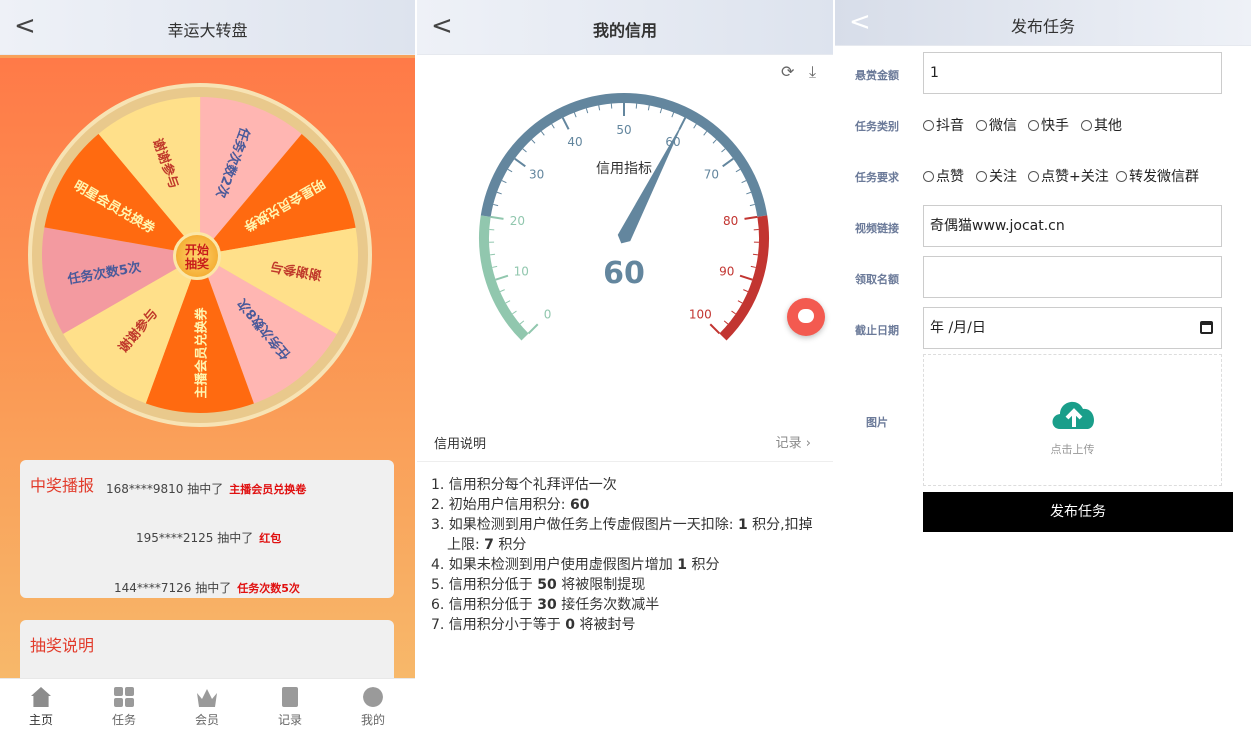 This screenshot has width=1251, height=738. What do you see at coordinates (726, 271) in the screenshot?
I see `gauge-tick-label: 90` at bounding box center [726, 271].